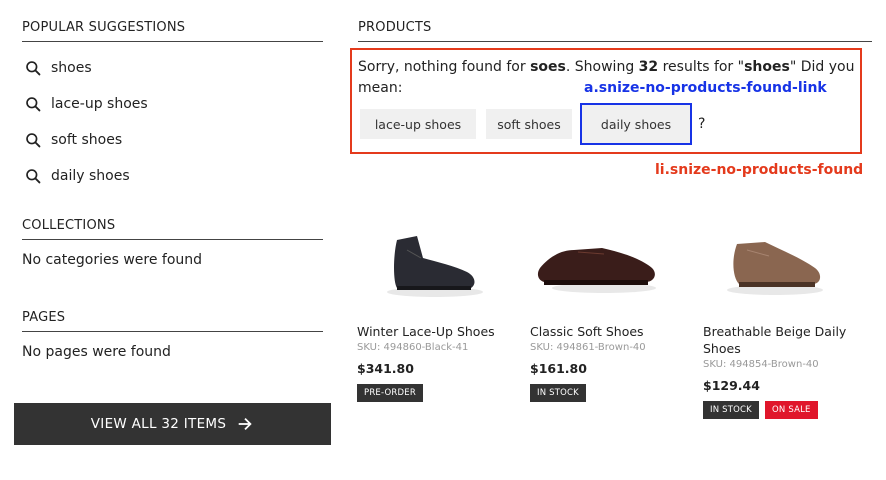 The height and width of the screenshot is (480, 886). What do you see at coordinates (245, 424) in the screenshot?
I see `arrow-right-icon` at bounding box center [245, 424].